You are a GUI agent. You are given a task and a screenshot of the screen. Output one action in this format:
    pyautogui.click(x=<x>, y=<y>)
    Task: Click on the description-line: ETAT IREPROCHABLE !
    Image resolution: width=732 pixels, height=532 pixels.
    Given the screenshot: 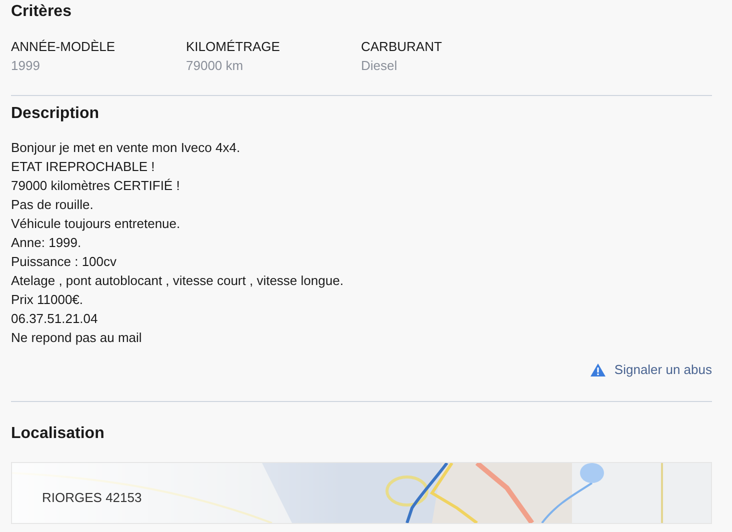 What is the action you would take?
    pyautogui.click(x=83, y=167)
    